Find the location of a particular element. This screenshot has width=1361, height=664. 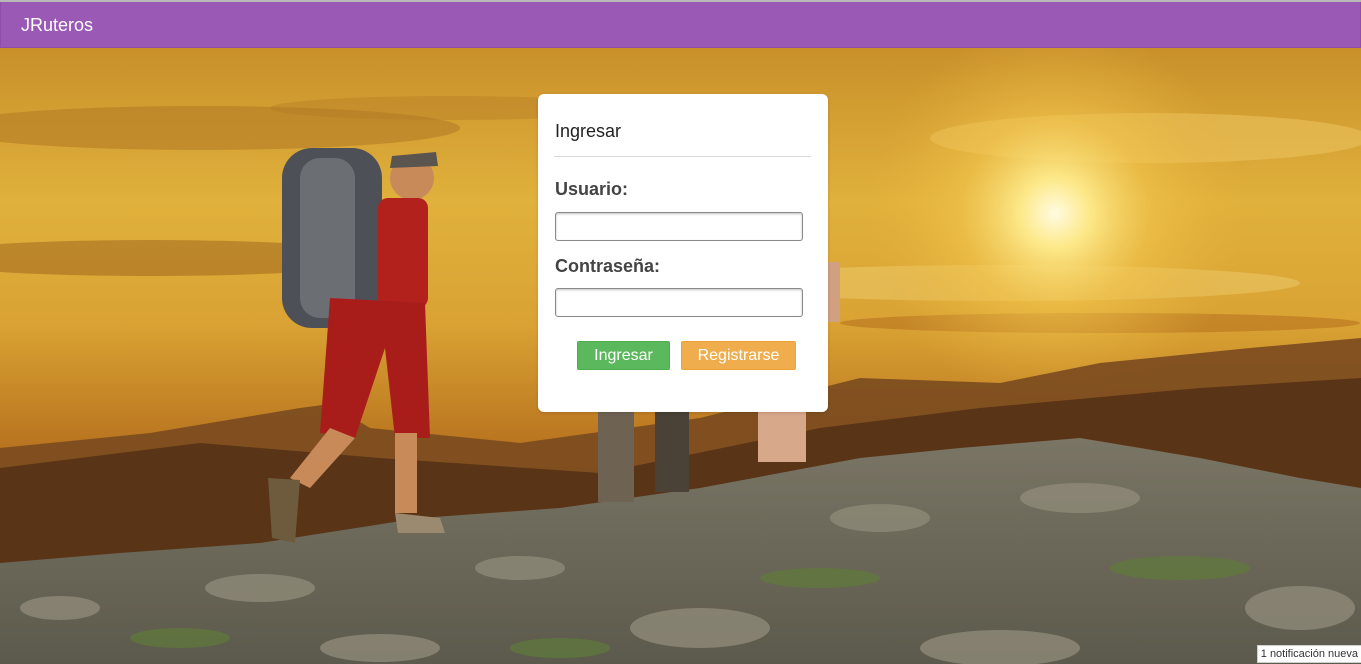

password-label: Contraseña: is located at coordinates (608, 266).